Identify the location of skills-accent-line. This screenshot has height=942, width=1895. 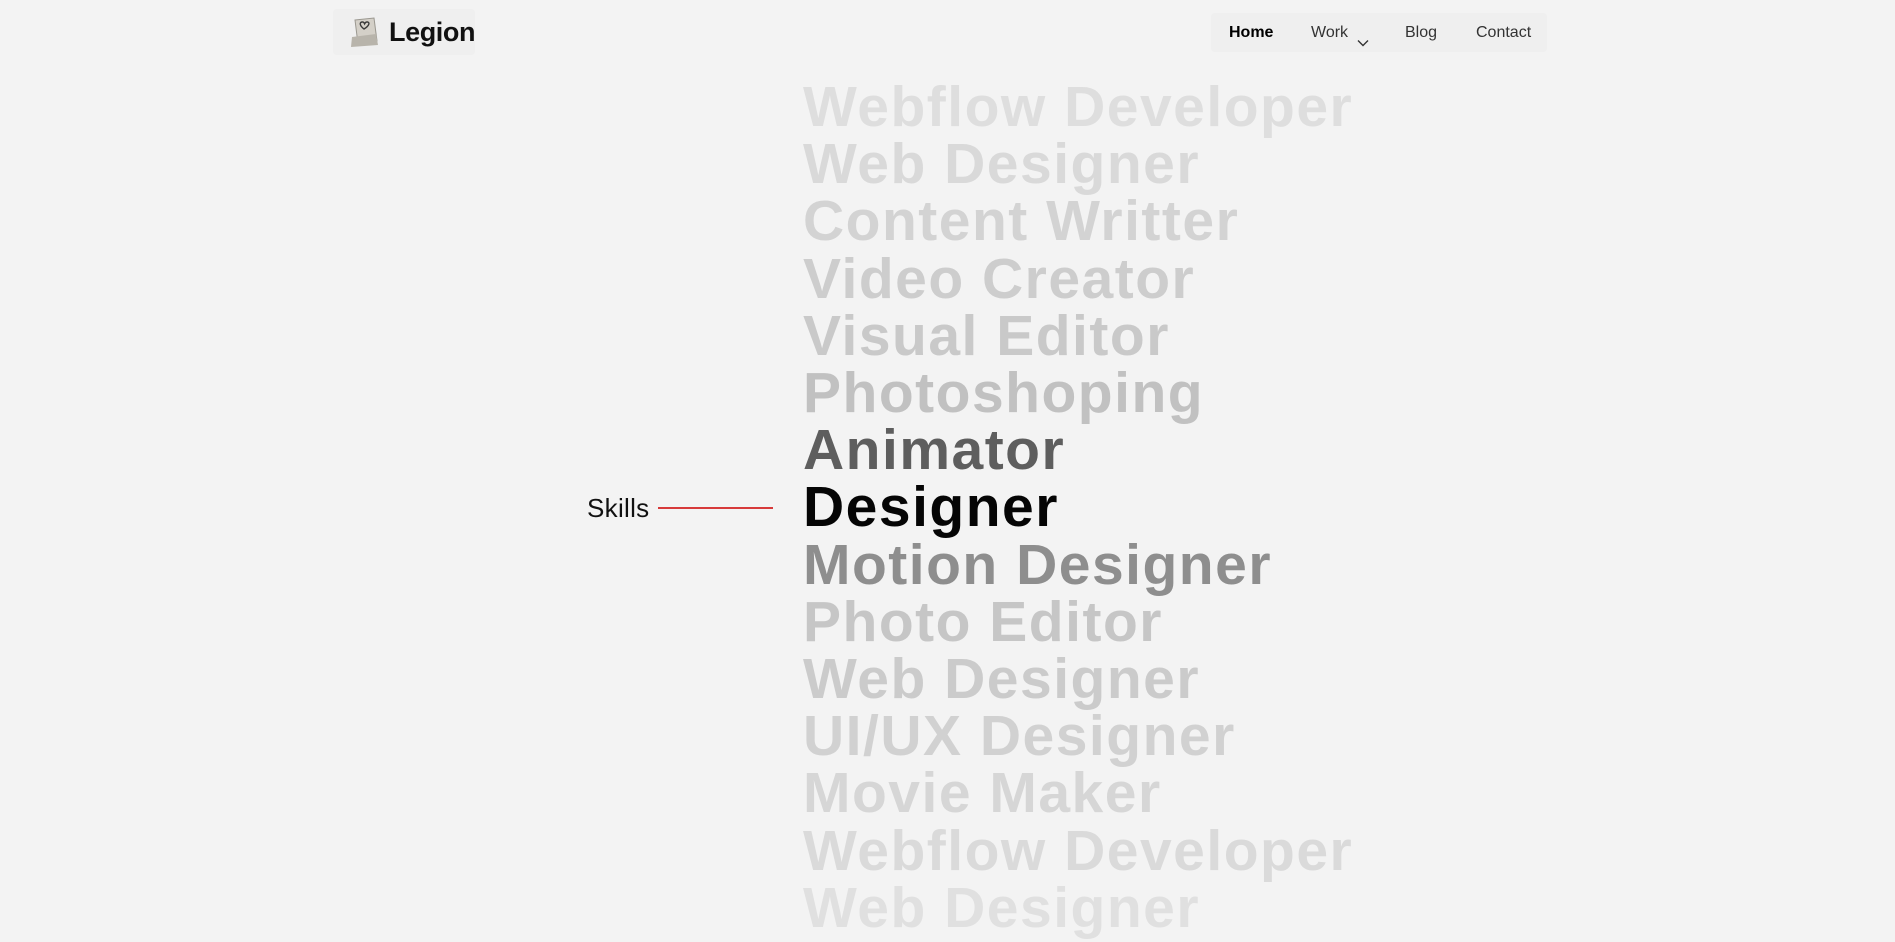
(715, 508).